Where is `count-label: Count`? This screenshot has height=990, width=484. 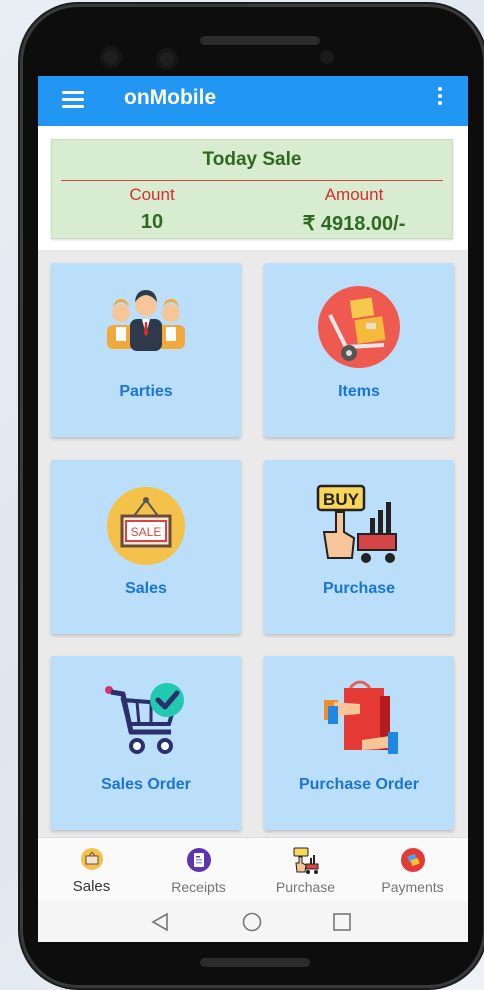 count-label: Count is located at coordinates (152, 194).